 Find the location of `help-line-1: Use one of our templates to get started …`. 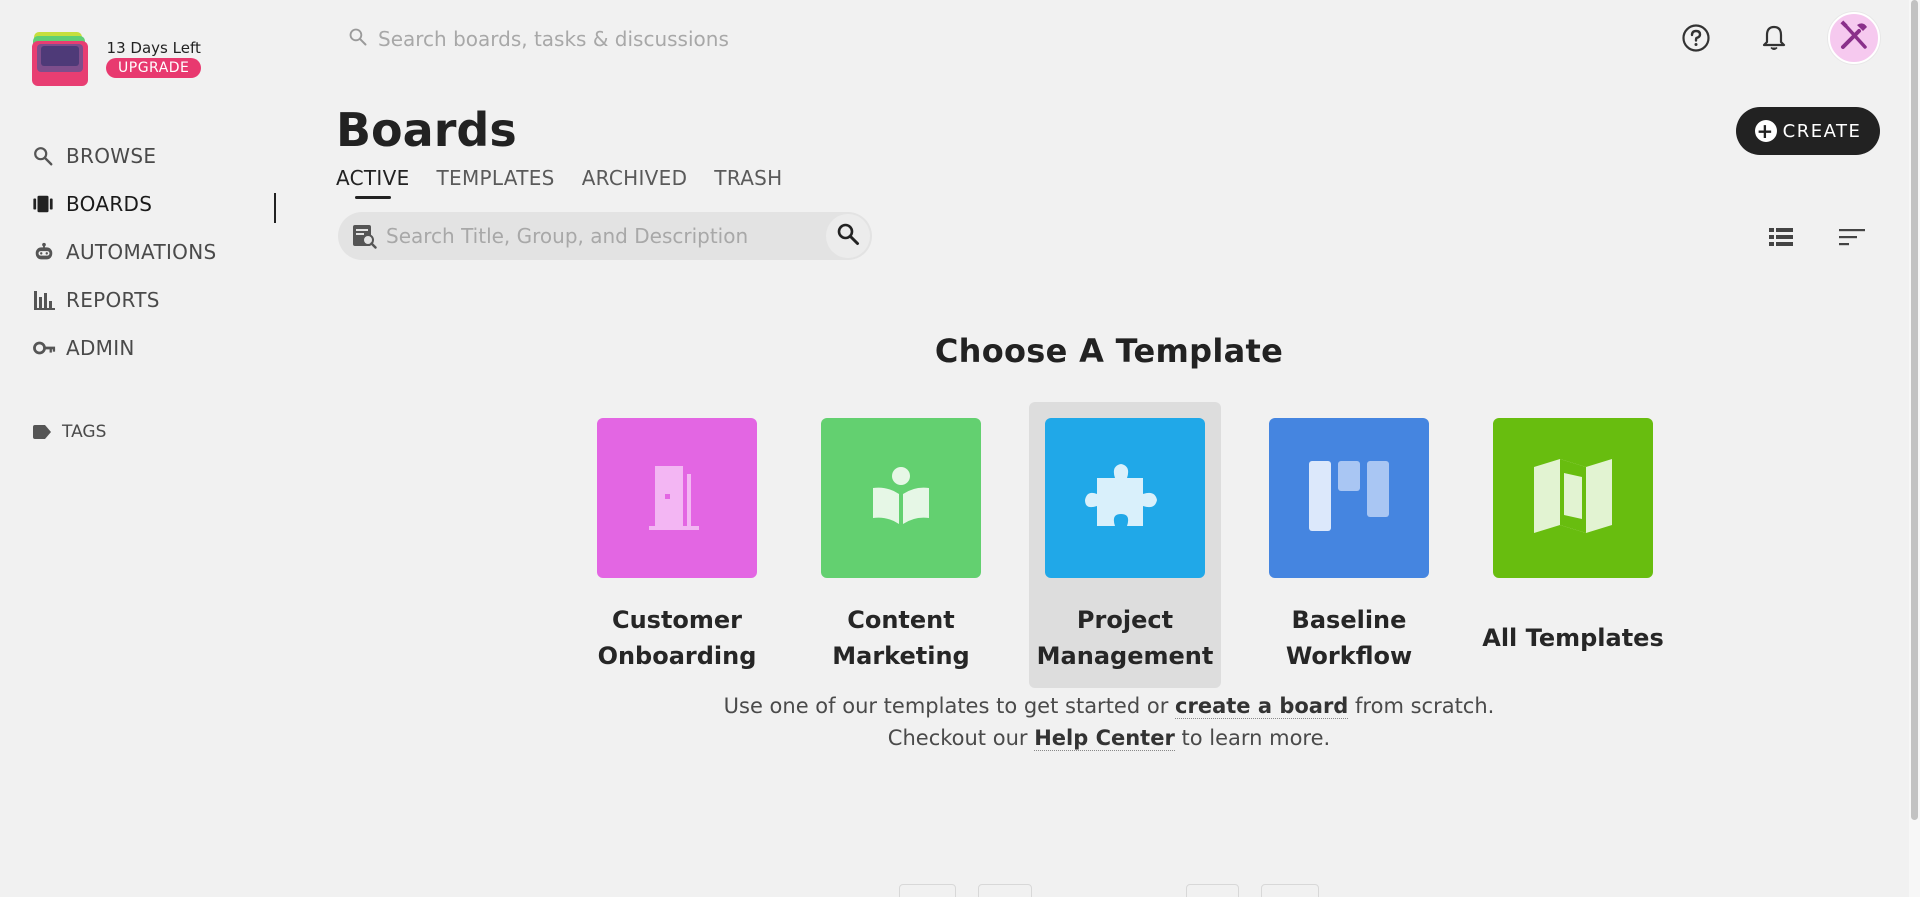

help-line-1: Use one of our templates to get started … is located at coordinates (1109, 706).